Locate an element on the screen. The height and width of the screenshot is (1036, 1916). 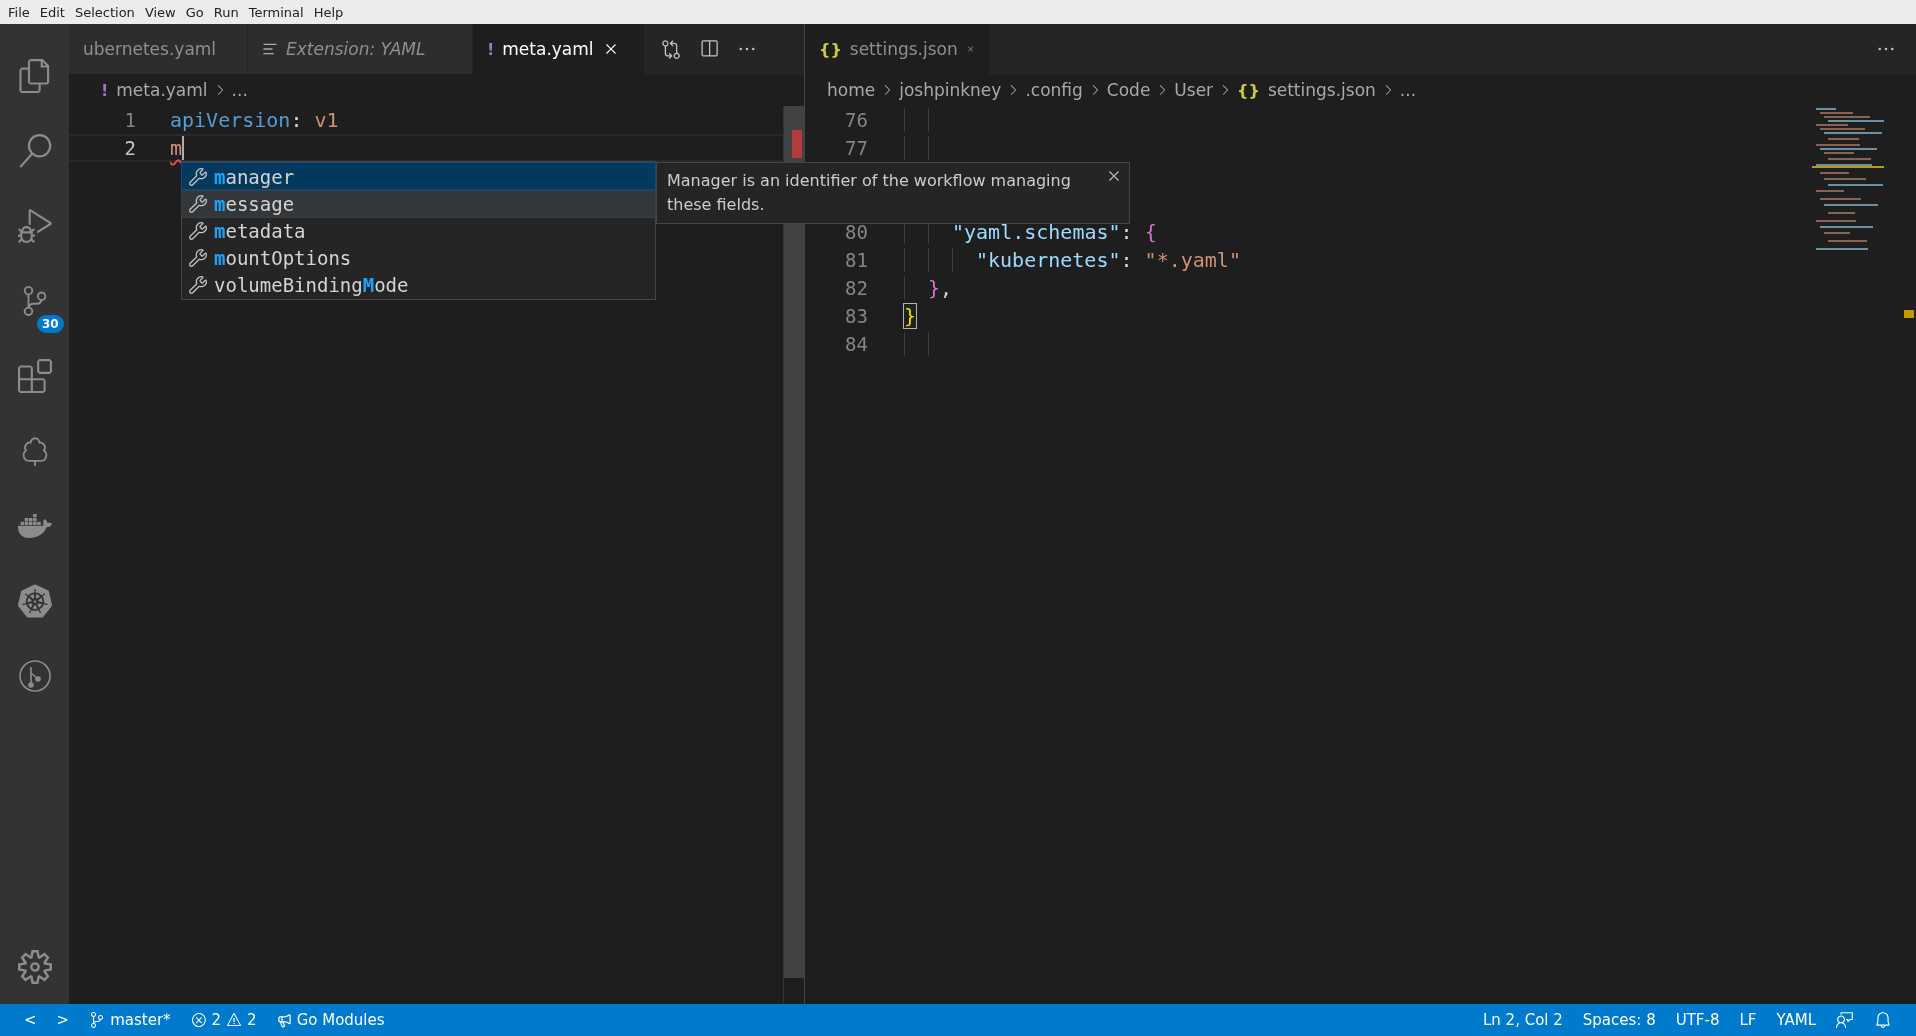
tab-label: settings.json is located at coordinates (903, 49).